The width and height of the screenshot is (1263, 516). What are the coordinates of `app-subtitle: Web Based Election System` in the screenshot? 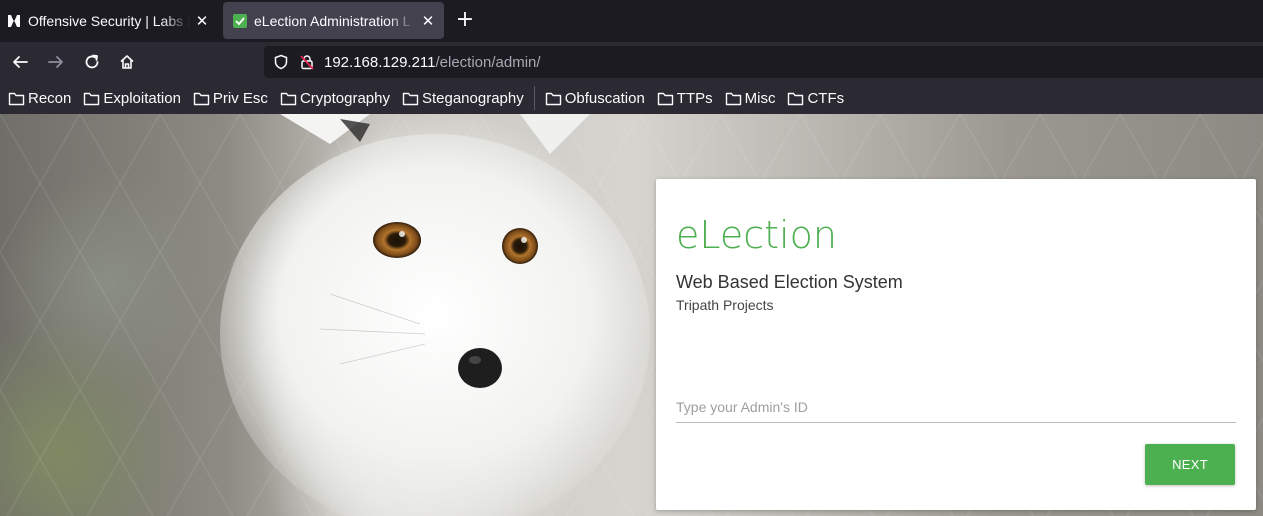 It's located at (789, 282).